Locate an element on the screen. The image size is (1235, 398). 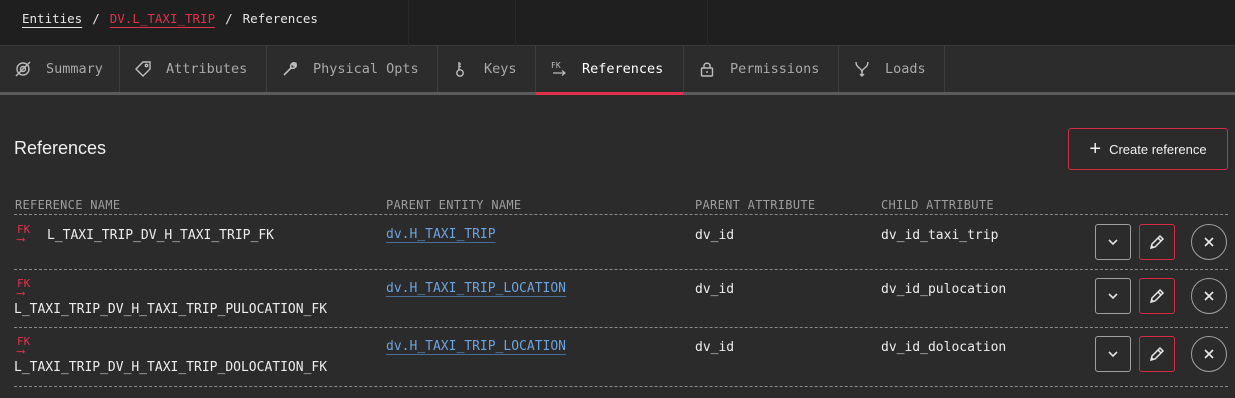
tab-label: Physical Opts is located at coordinates (366, 69).